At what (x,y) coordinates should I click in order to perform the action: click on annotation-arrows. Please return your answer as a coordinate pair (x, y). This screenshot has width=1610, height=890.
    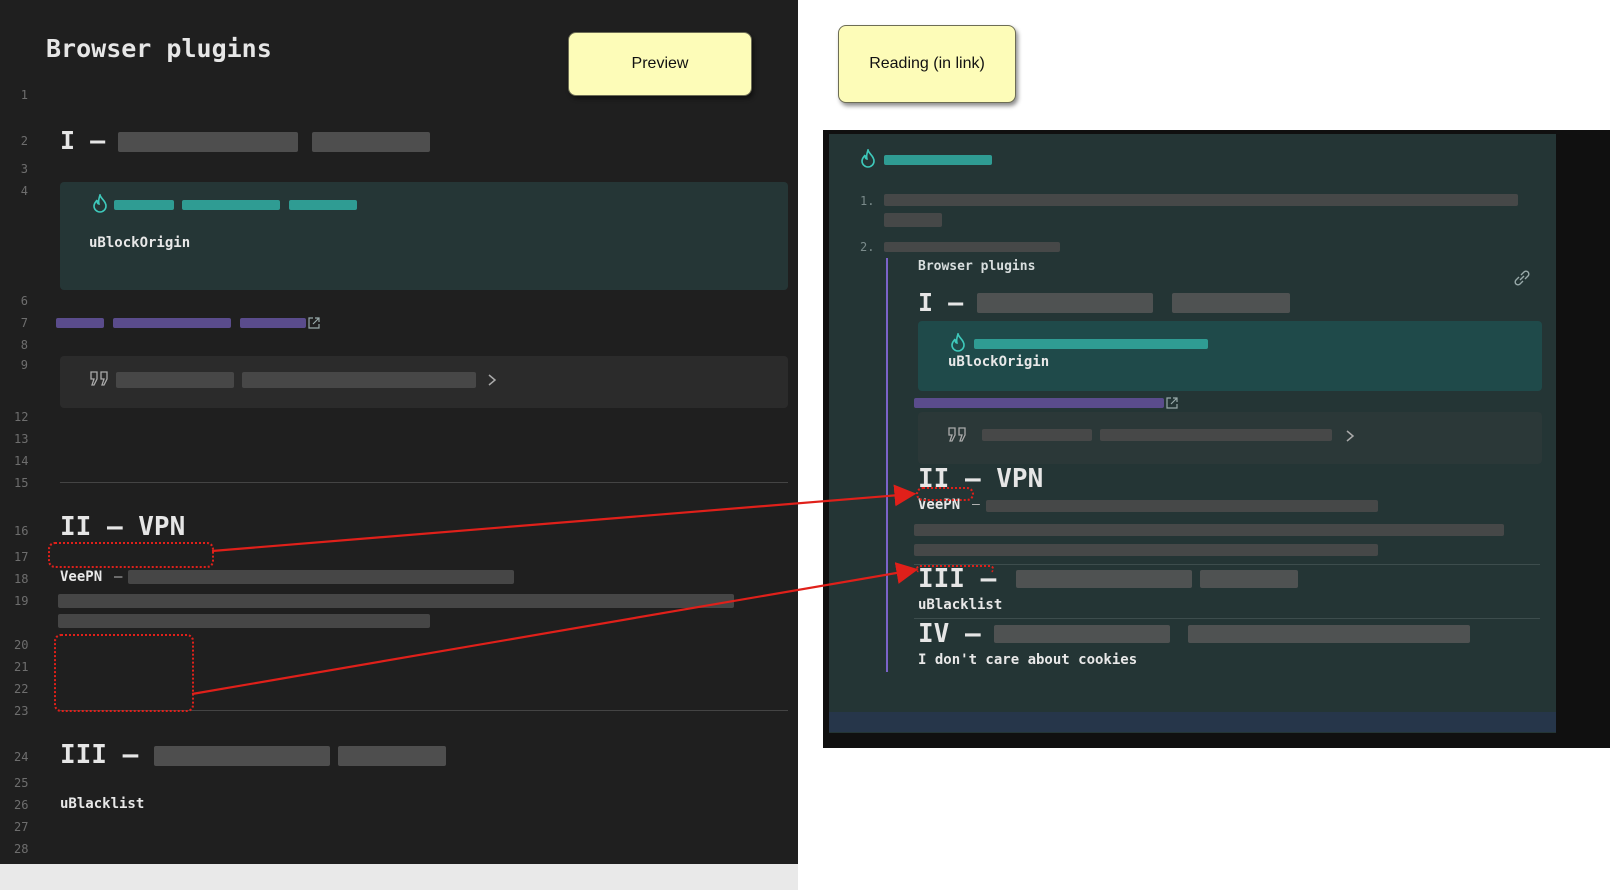
    Looking at the image, I should click on (555, 590).